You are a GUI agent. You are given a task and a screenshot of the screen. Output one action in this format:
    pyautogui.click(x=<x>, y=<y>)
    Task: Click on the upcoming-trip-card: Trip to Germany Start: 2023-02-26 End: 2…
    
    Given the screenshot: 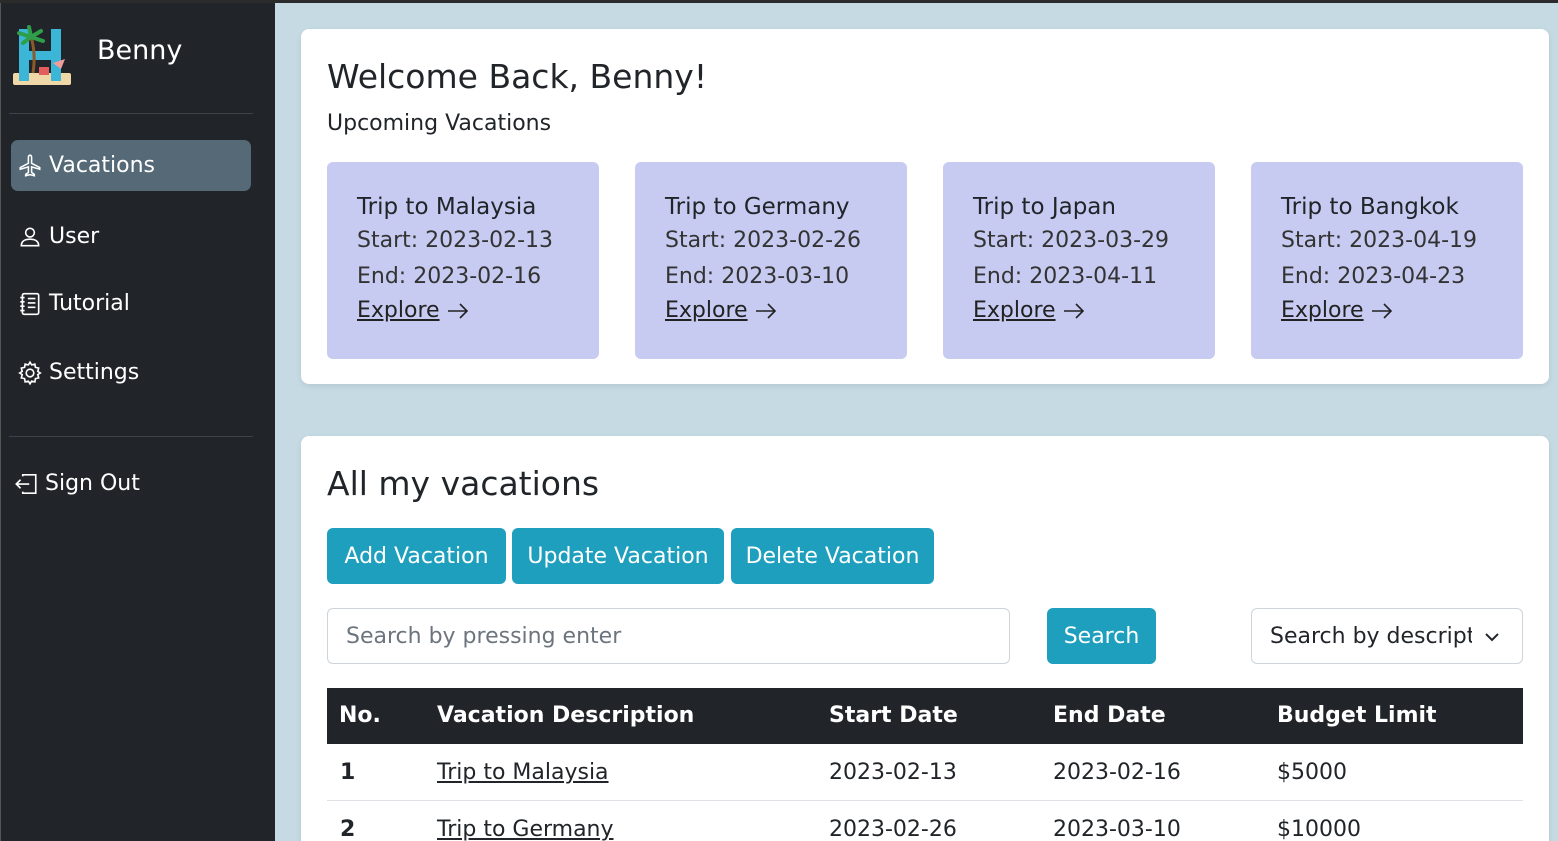 What is the action you would take?
    pyautogui.click(x=771, y=260)
    